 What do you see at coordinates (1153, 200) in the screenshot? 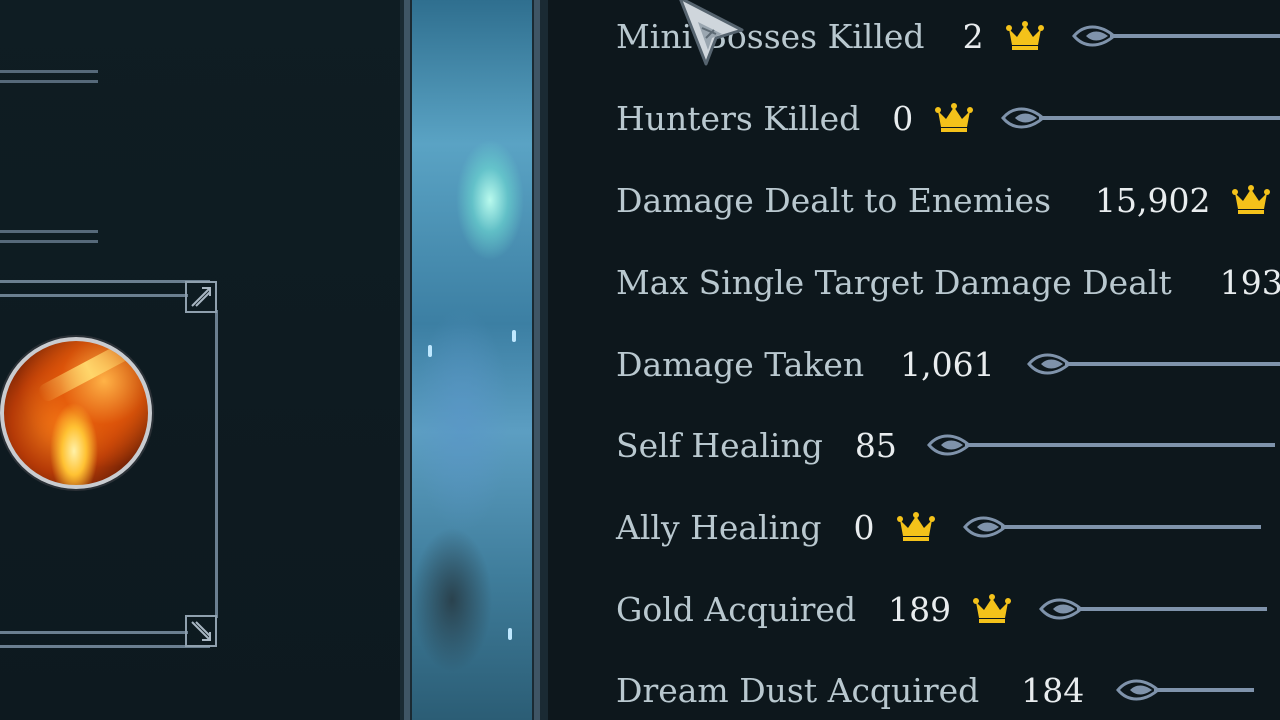
I see `stat-value: 15,902` at bounding box center [1153, 200].